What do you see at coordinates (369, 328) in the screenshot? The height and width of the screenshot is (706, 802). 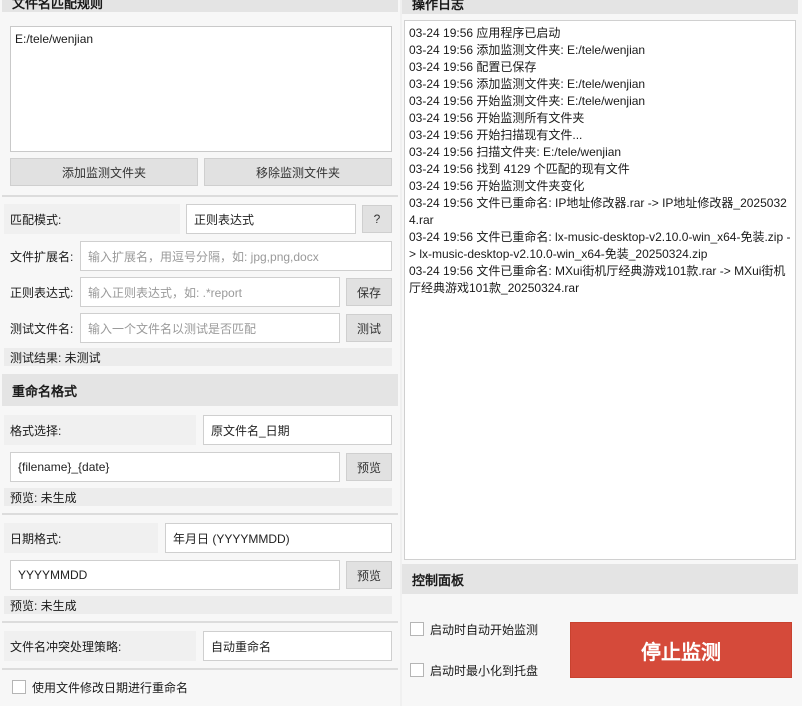 I see `test-button: 测试` at bounding box center [369, 328].